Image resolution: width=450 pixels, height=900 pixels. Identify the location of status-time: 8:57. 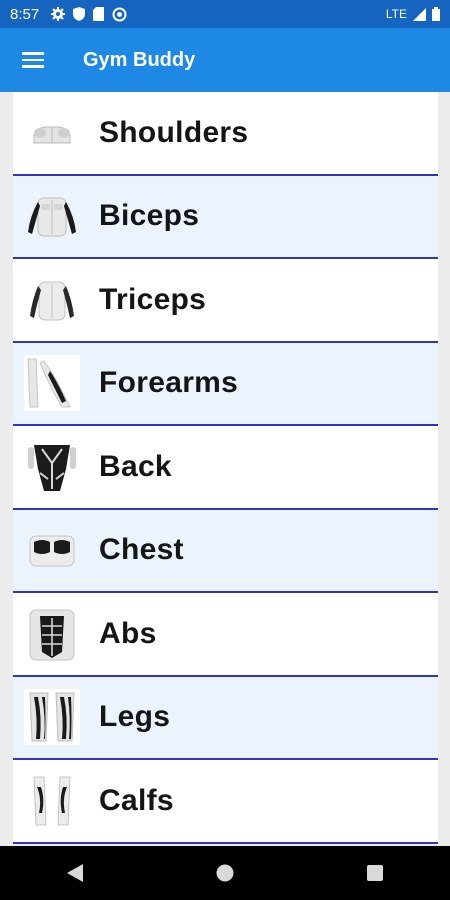
(25, 14).